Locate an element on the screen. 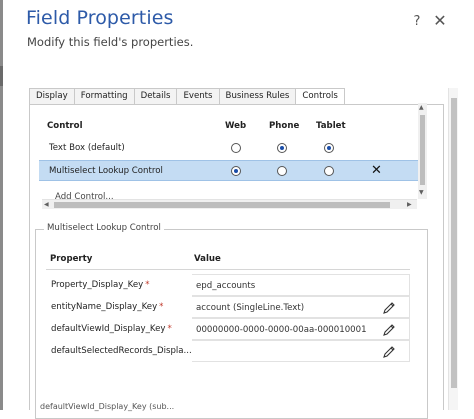 The width and height of the screenshot is (474, 419). property-label: defaultViewId_Display_Key * is located at coordinates (111, 329).